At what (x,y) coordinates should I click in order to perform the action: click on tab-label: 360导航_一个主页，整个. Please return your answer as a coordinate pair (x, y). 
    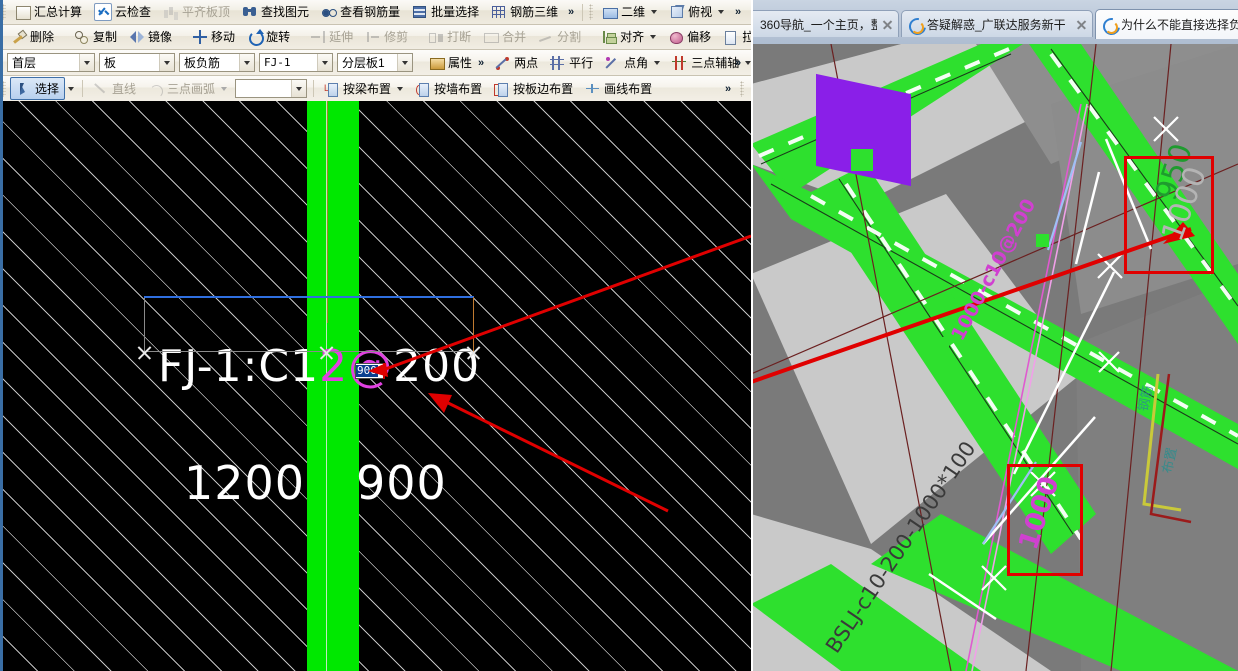
    Looking at the image, I should click on (818, 24).